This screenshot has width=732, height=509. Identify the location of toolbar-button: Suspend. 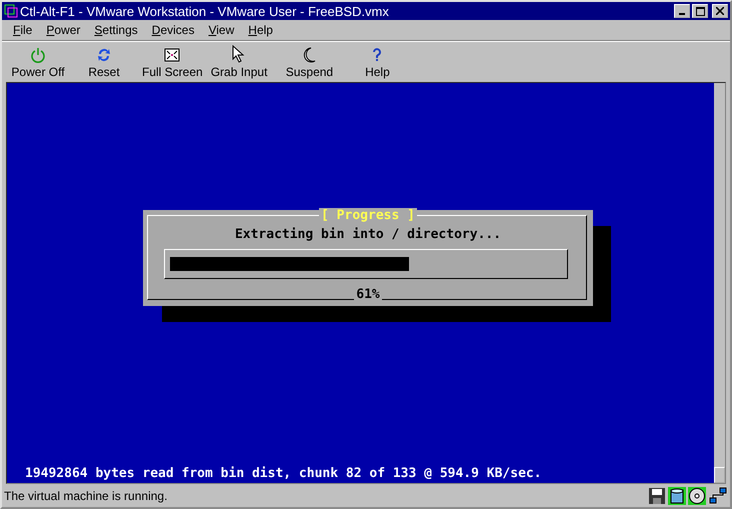
(309, 60).